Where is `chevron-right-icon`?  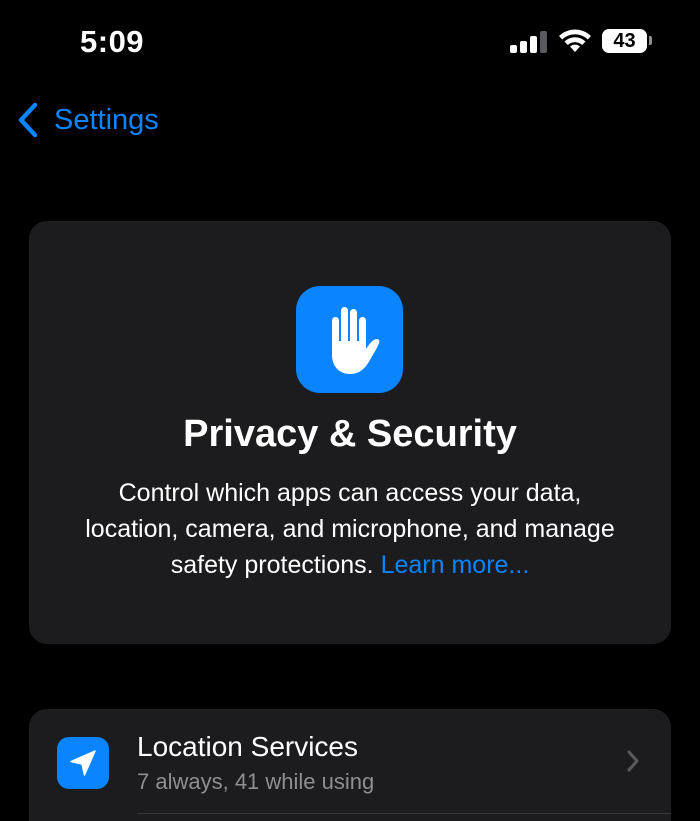
chevron-right-icon is located at coordinates (633, 761).